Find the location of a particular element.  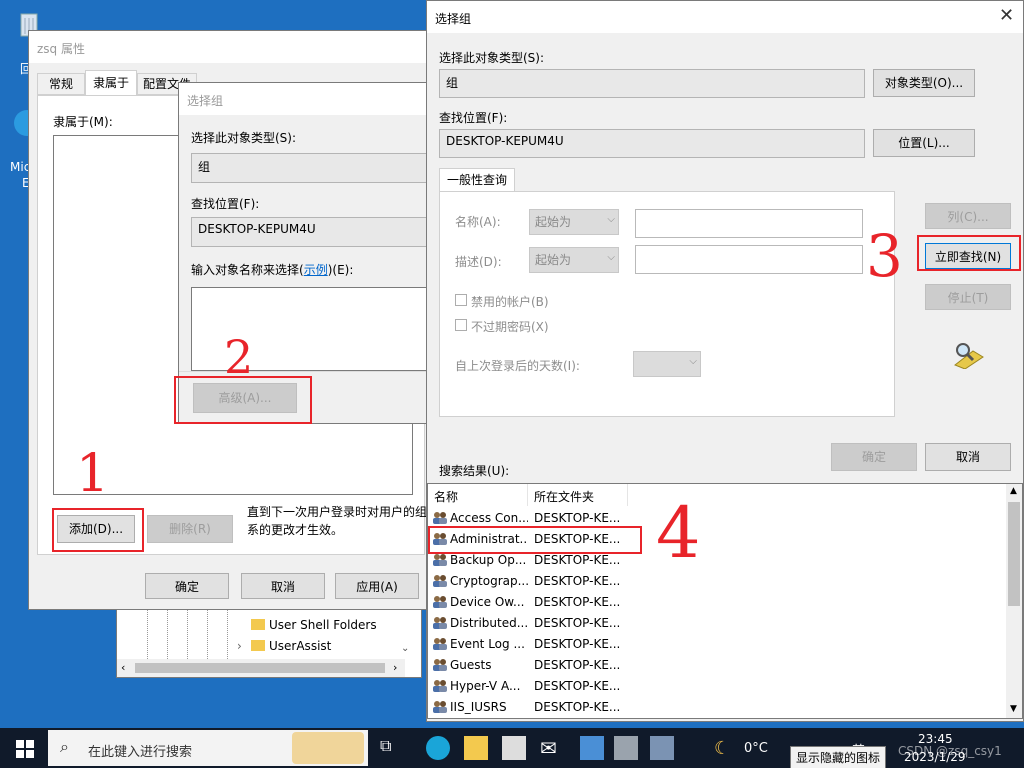

chevron-down-icon: ⌄ is located at coordinates (405, 648).